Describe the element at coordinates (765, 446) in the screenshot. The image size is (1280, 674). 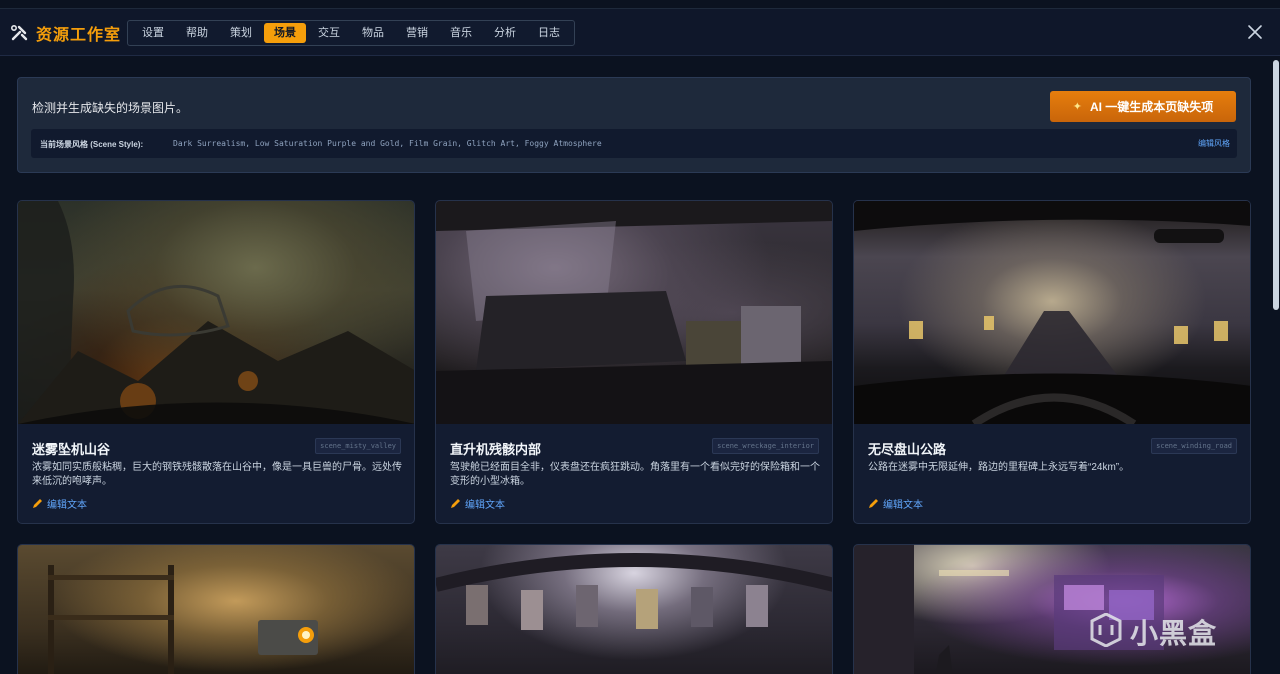
I see `scene-id-badge: scene_wreckage_interior` at that location.